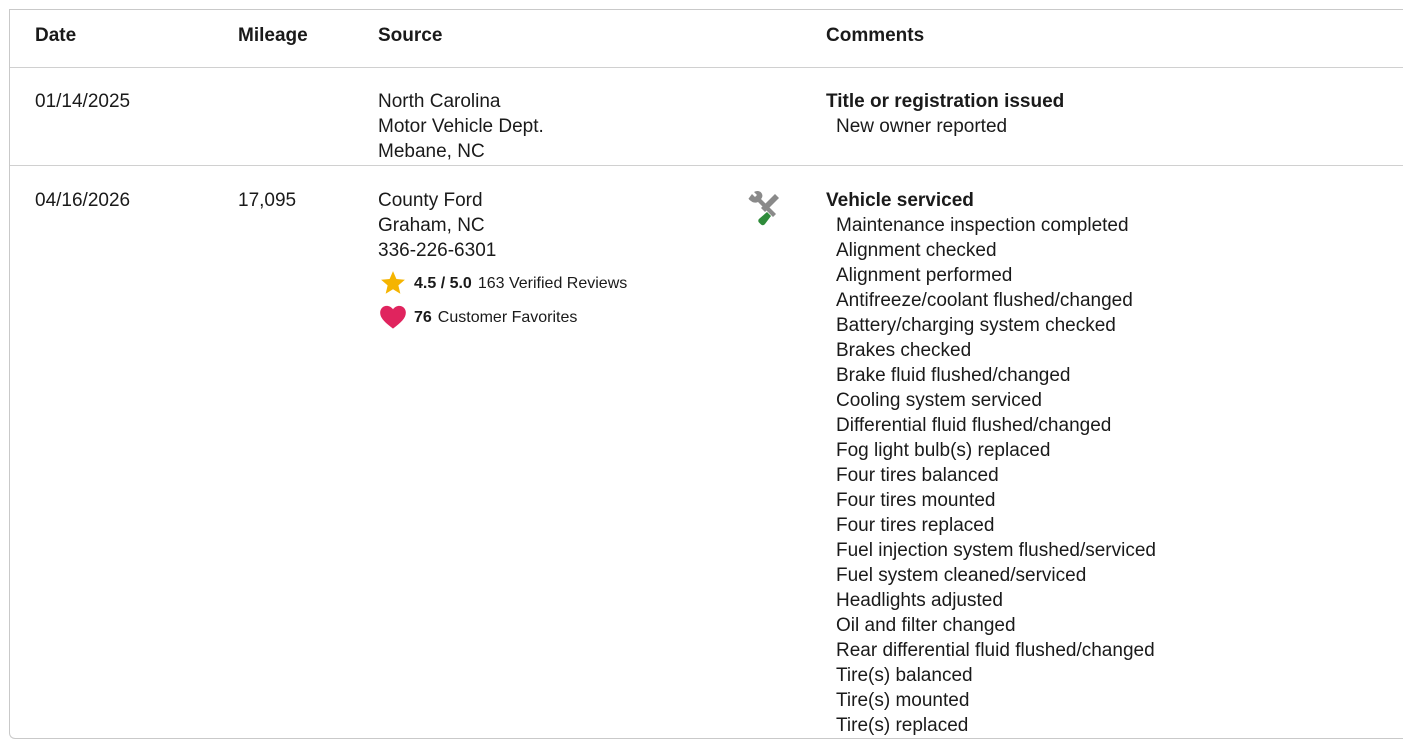 This screenshot has width=1403, height=741. What do you see at coordinates (939, 400) in the screenshot?
I see `comment-item: Cooling system serviced` at bounding box center [939, 400].